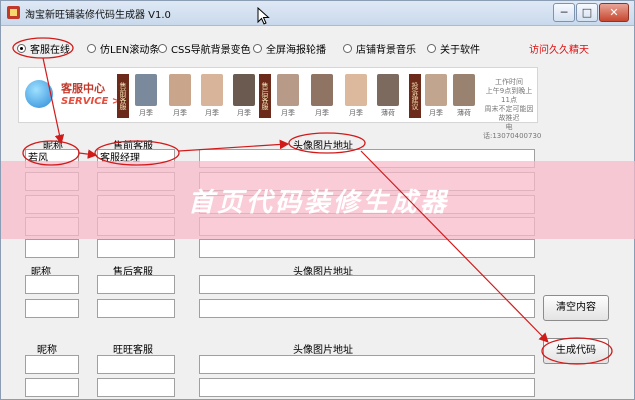  I want to click on app-icon, so click(13, 12).